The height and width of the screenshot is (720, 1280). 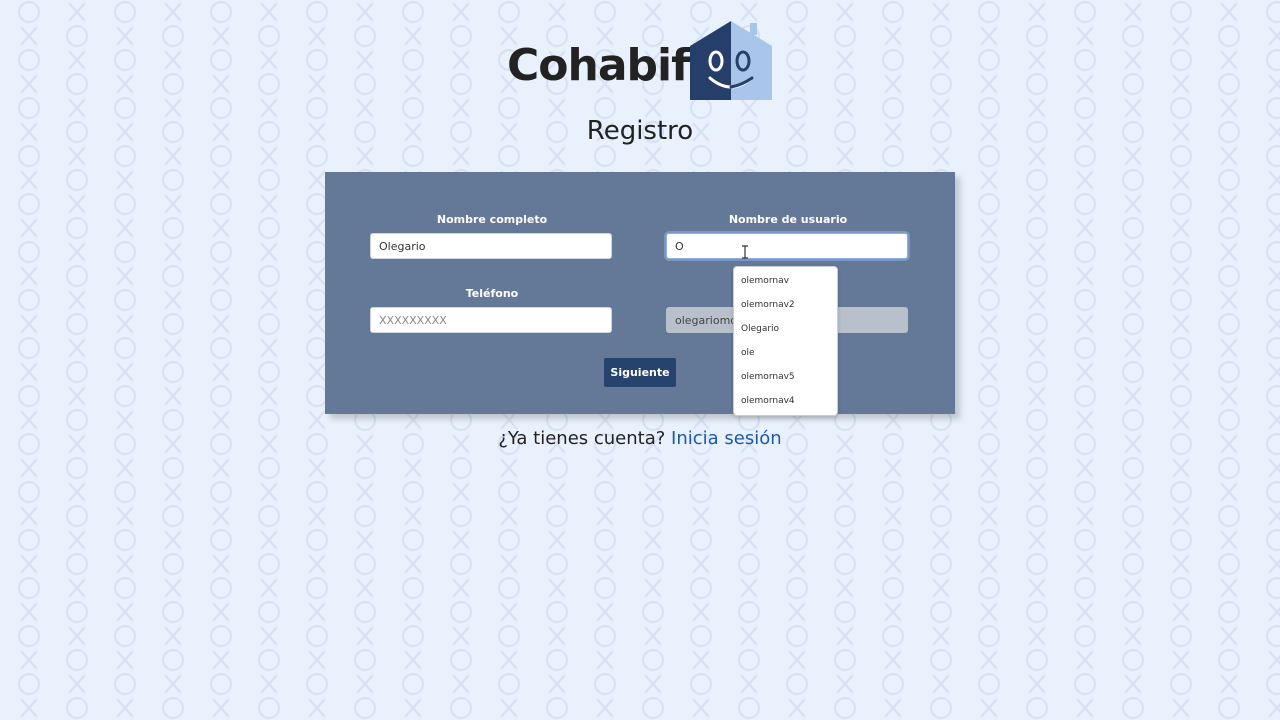 What do you see at coordinates (492, 219) in the screenshot?
I see `full-name-label: Nombre completo` at bounding box center [492, 219].